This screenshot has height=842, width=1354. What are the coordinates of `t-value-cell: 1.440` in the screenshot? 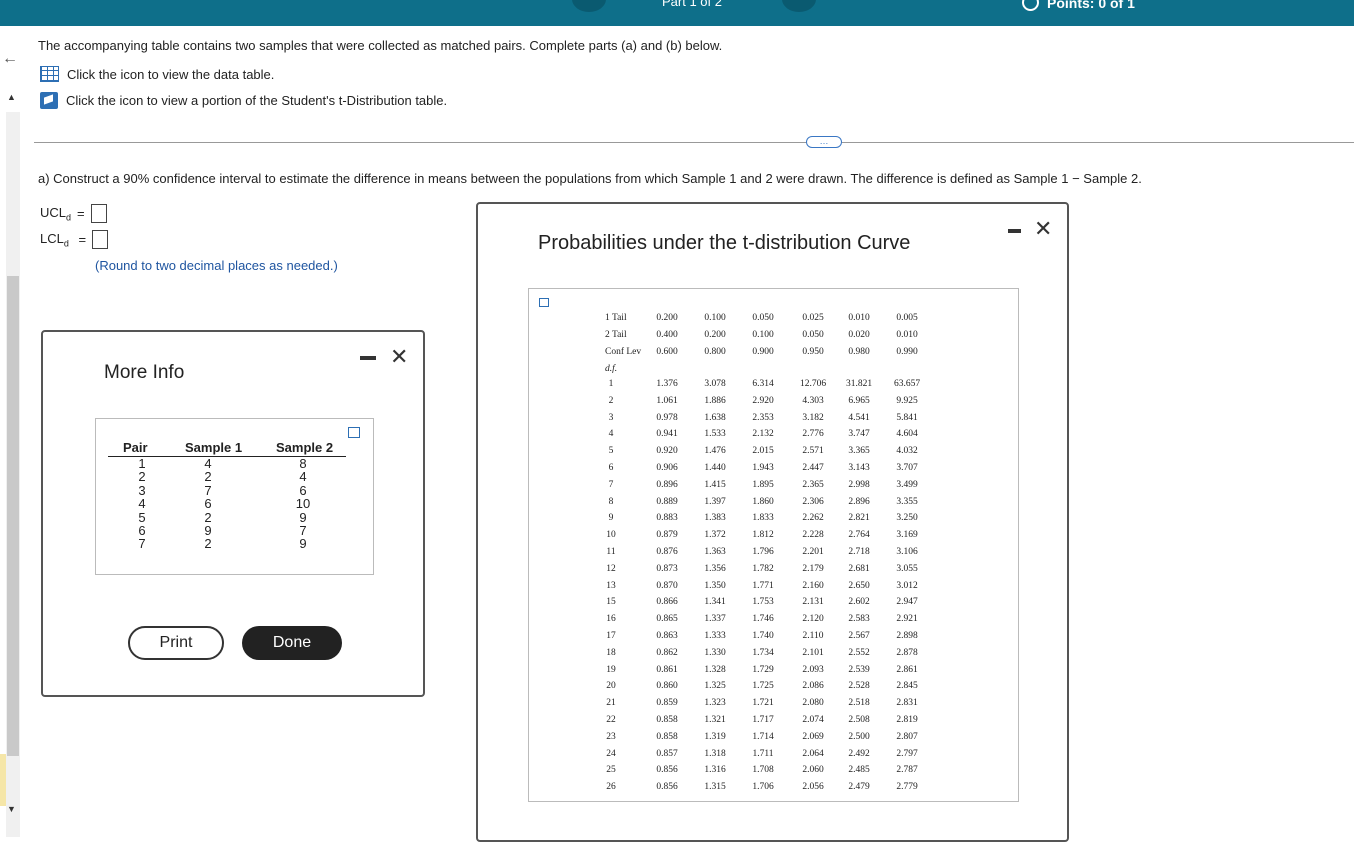 It's located at (715, 468).